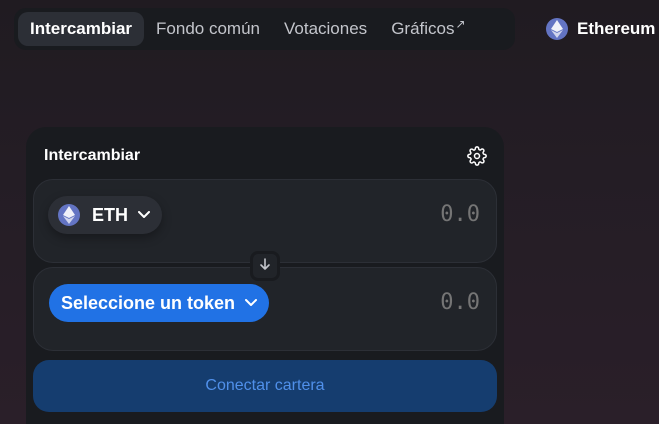  What do you see at coordinates (400, 302) in the screenshot?
I see `output-amount-field` at bounding box center [400, 302].